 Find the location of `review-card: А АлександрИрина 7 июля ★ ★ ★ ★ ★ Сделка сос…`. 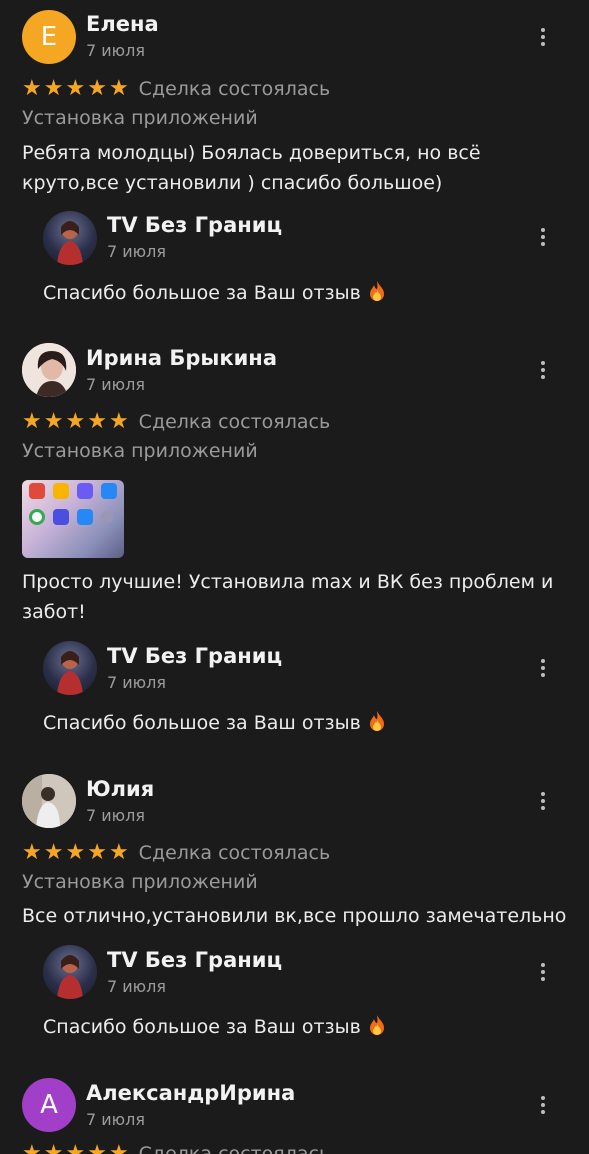

review-card: А АлександрИрина 7 июля ★ ★ ★ ★ ★ Сделка сос… is located at coordinates (294, 1111).